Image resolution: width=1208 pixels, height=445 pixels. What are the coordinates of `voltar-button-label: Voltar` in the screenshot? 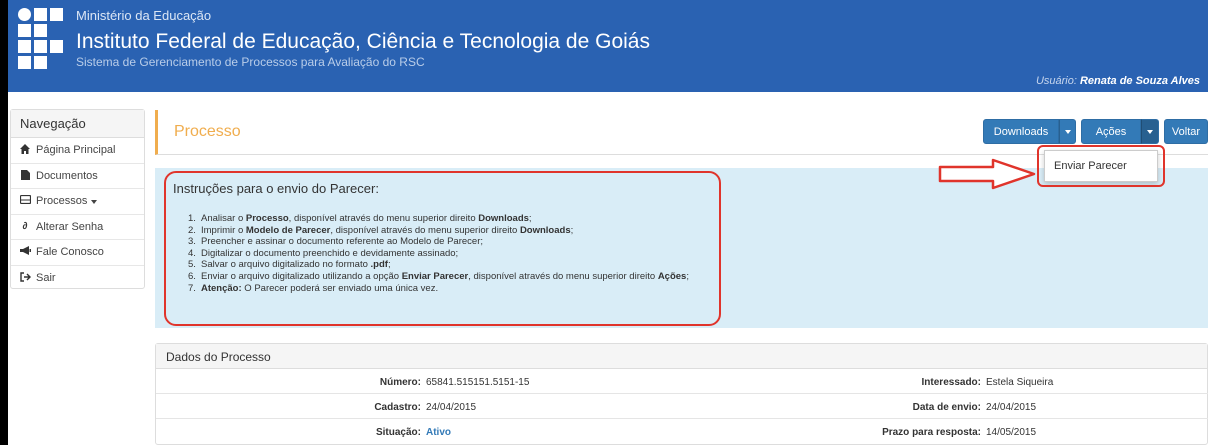 It's located at (1186, 131).